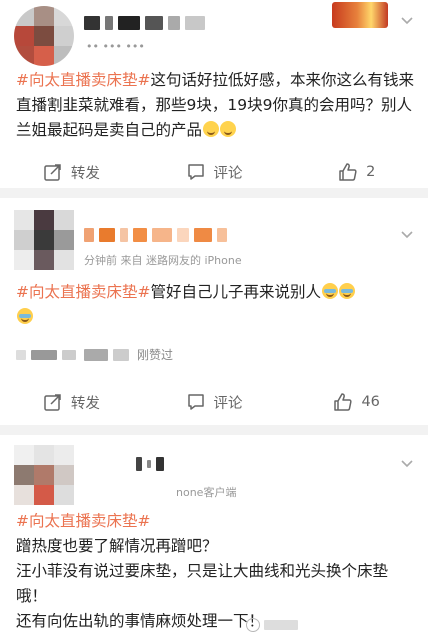  I want to click on liker-avatars-redacted, so click(46, 354).